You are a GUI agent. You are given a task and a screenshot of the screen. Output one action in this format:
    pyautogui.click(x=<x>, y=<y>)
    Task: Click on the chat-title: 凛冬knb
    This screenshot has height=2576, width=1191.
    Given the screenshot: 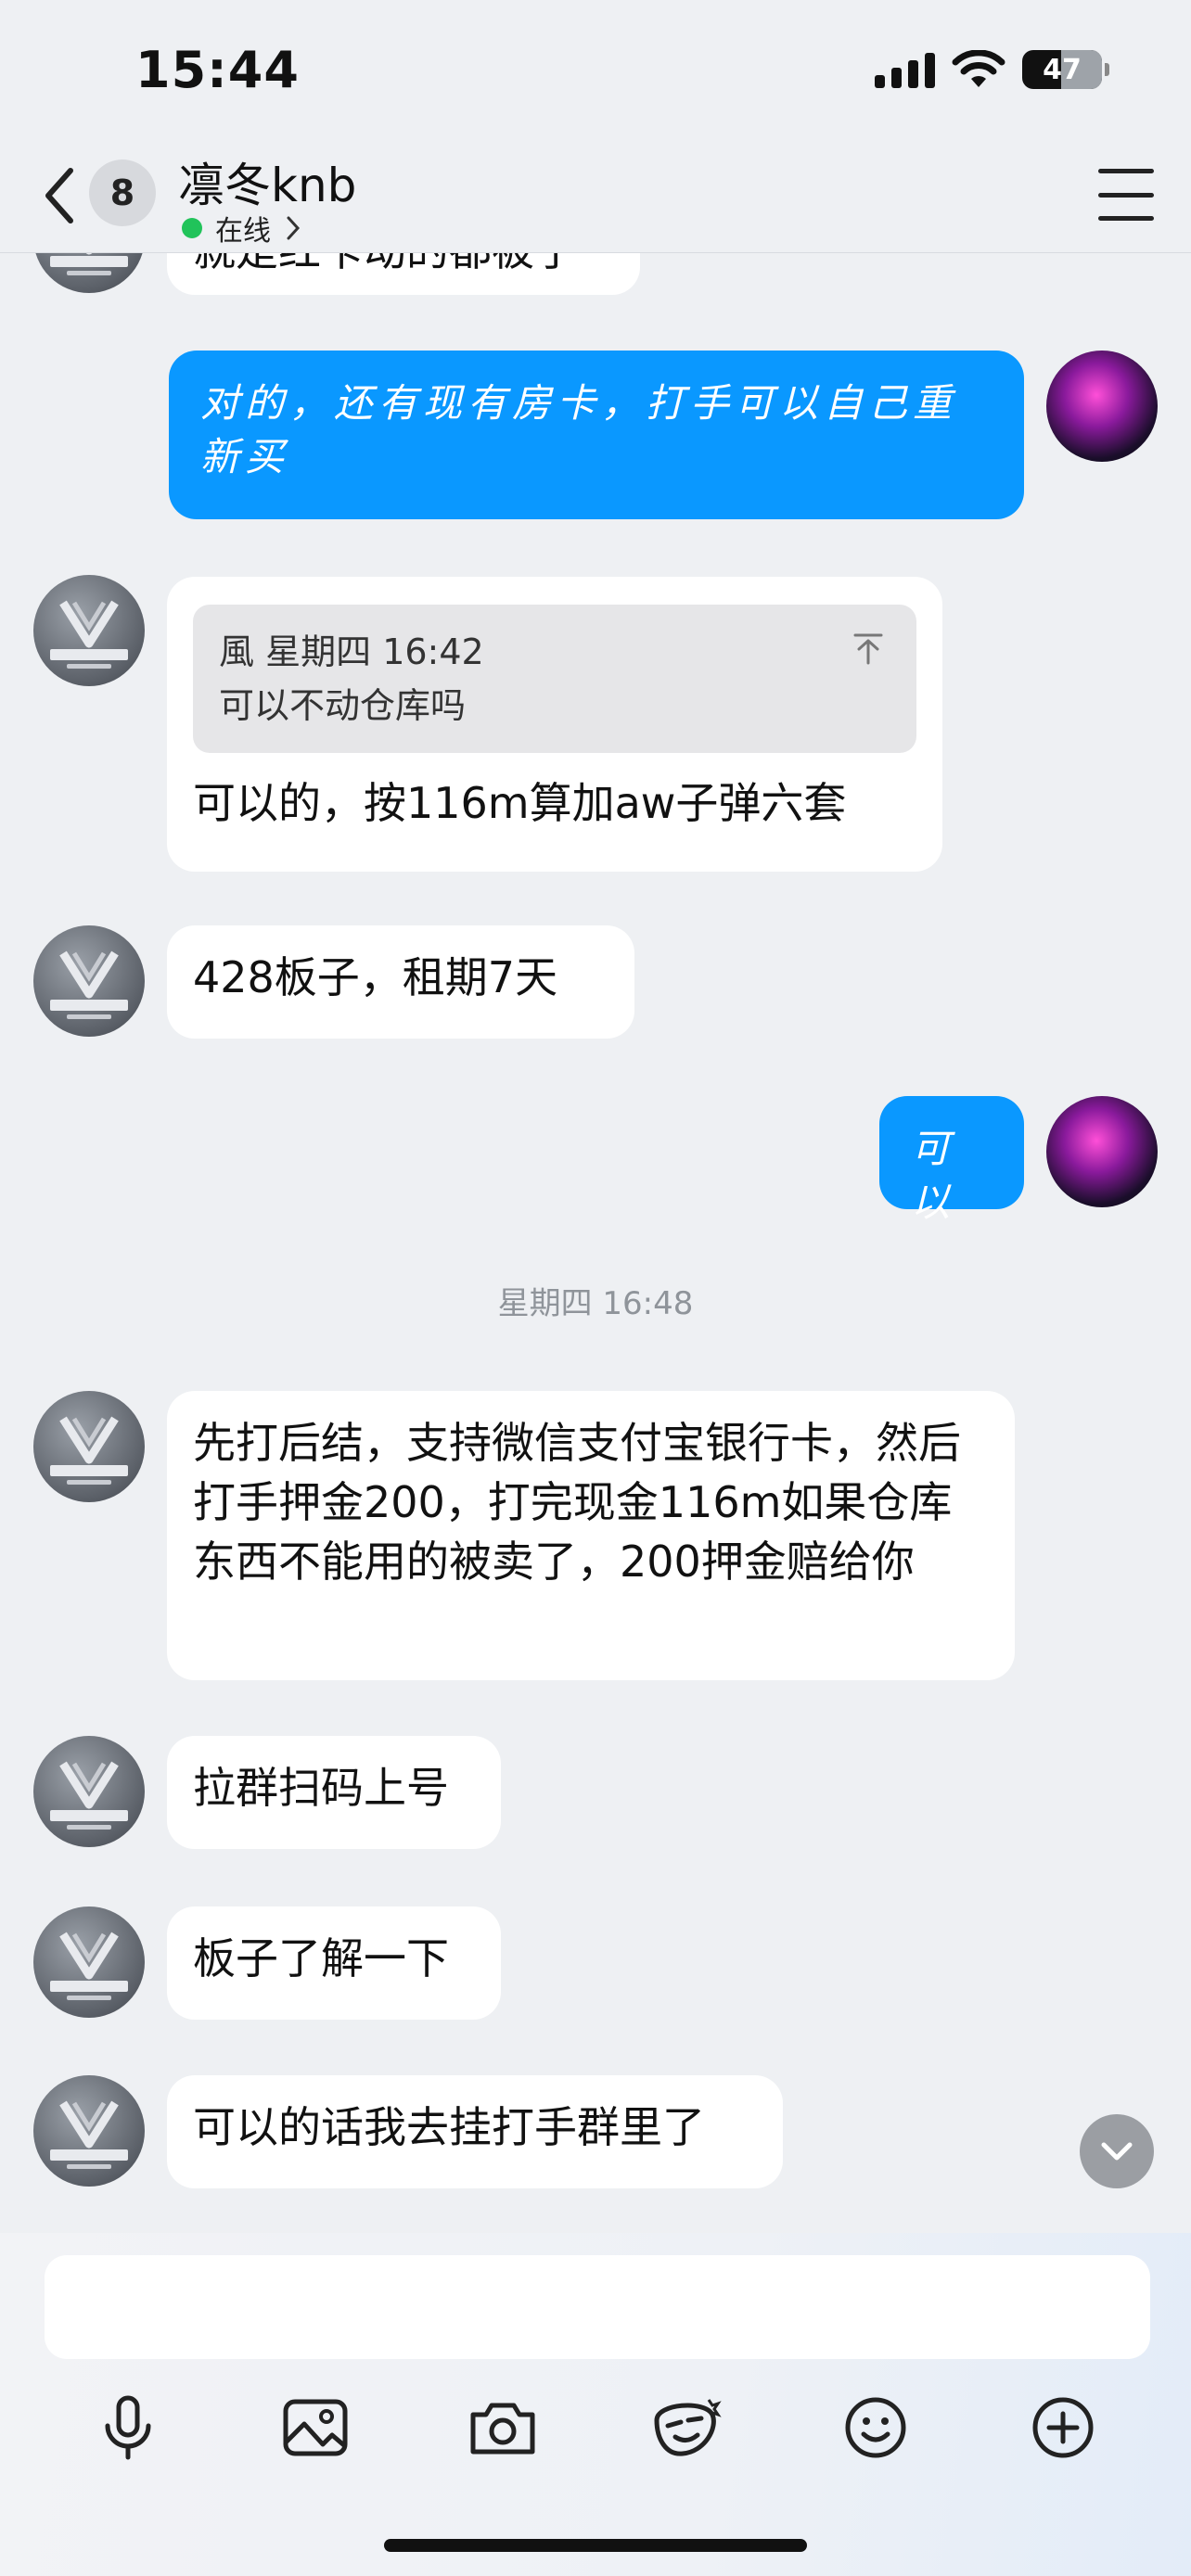 What is the action you would take?
    pyautogui.click(x=267, y=181)
    